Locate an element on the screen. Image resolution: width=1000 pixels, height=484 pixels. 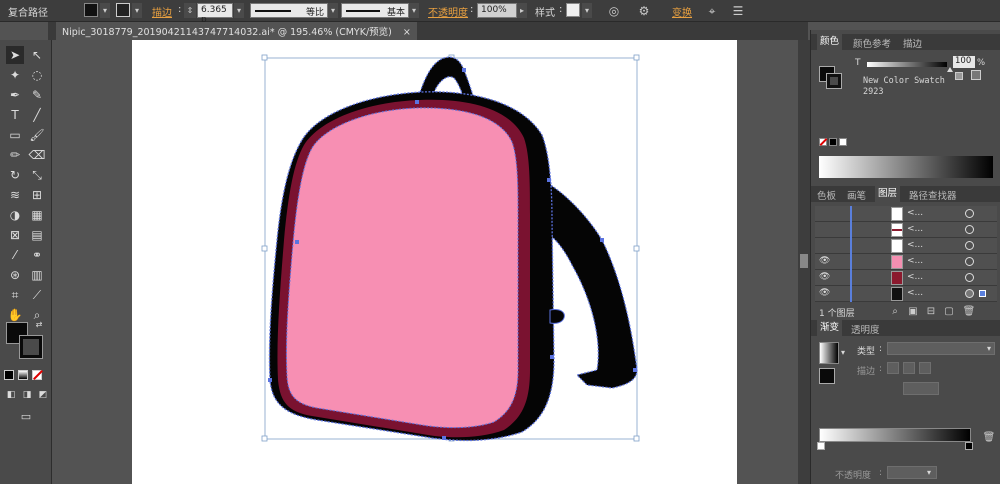
gradient-stop-black is located at coordinates (969, 446).